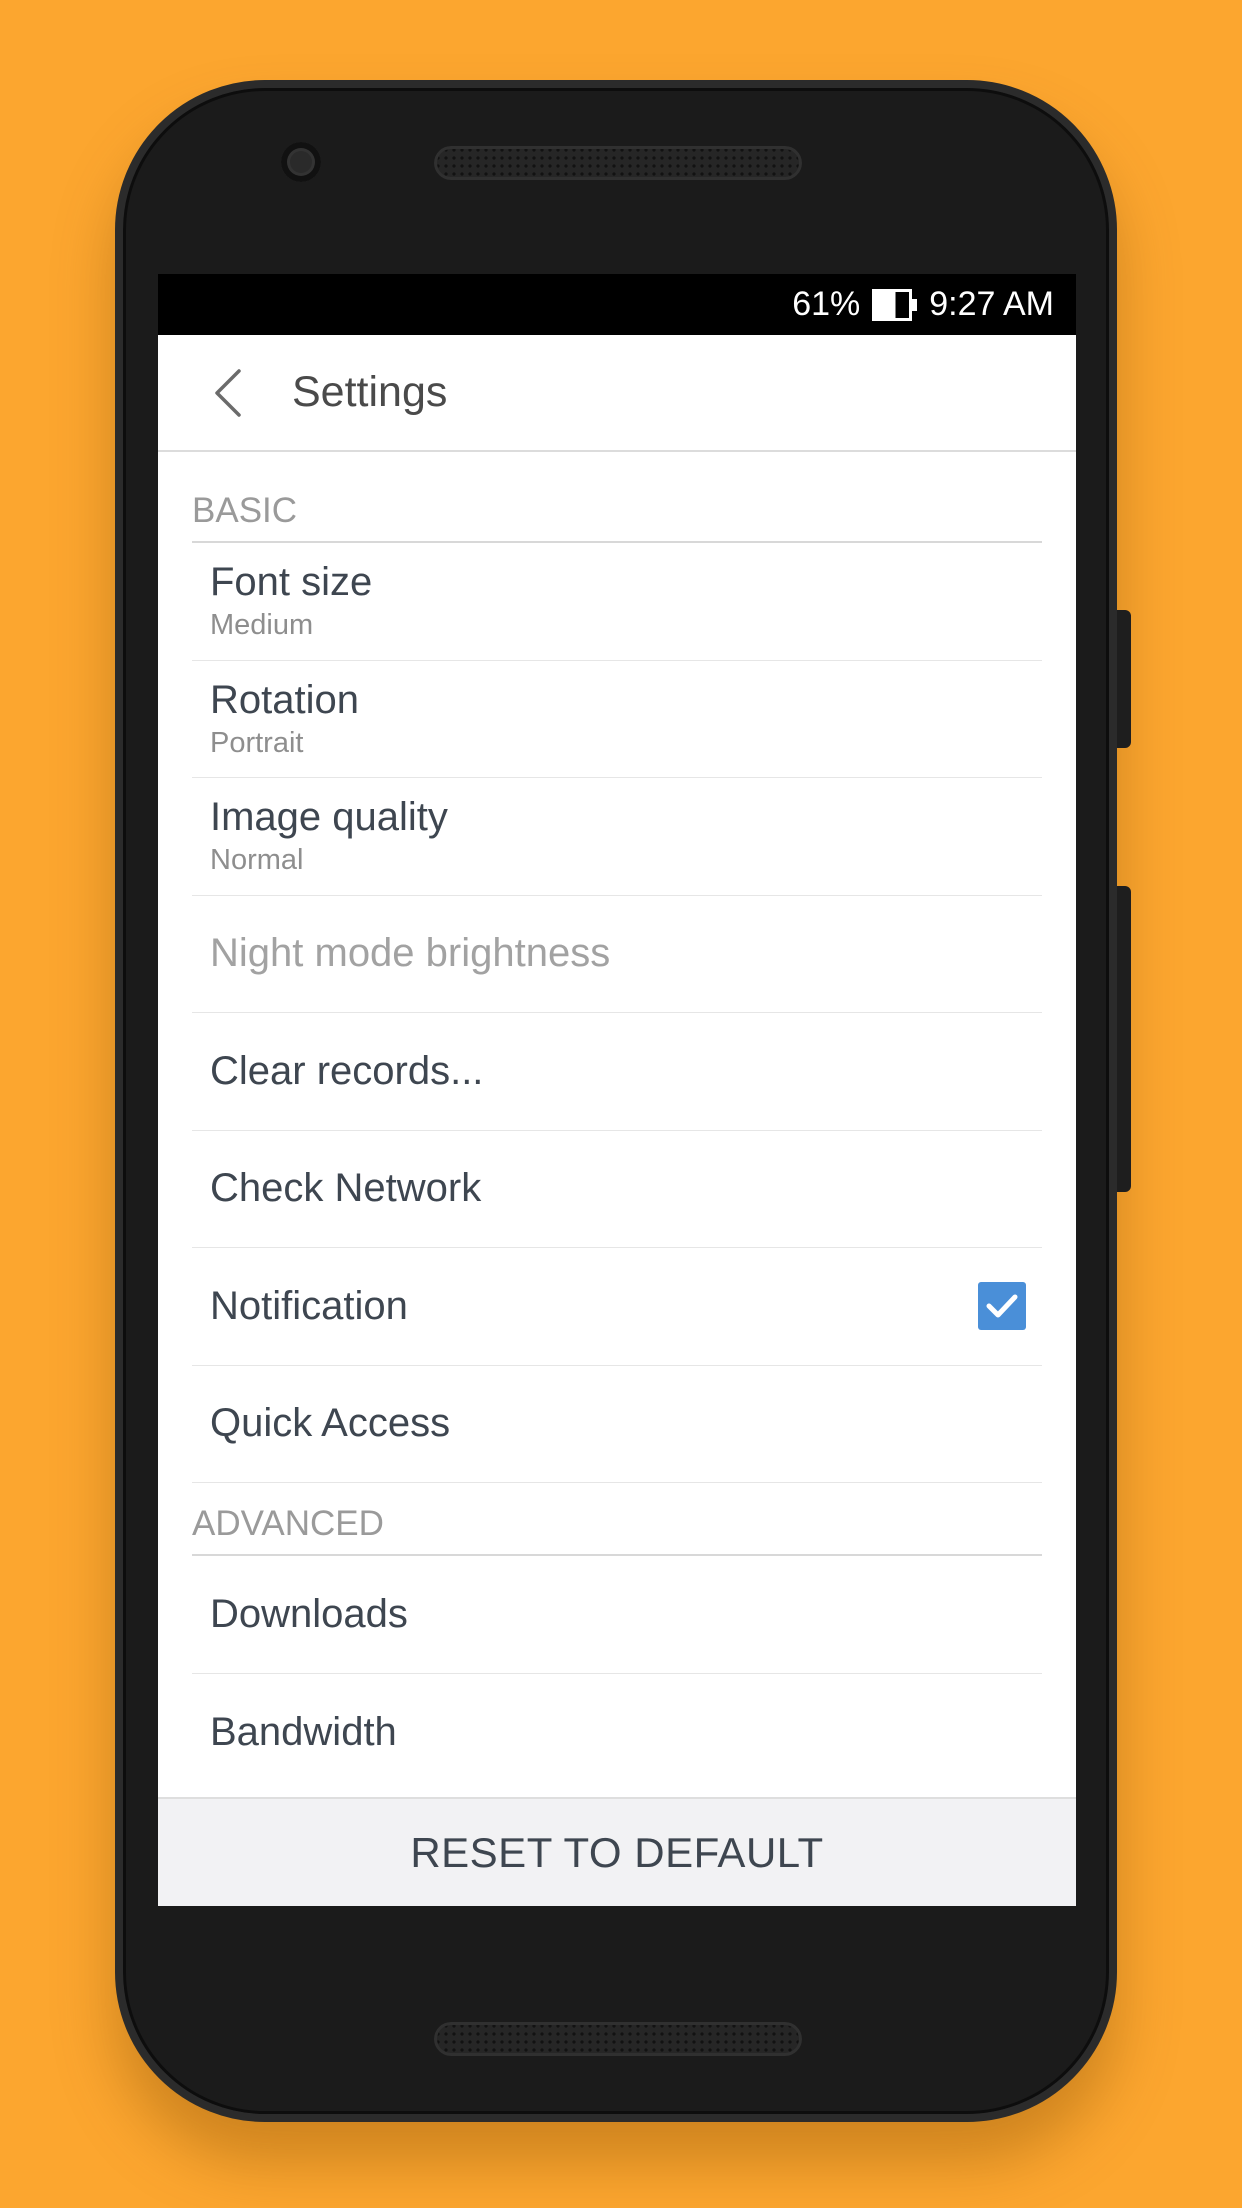 The width and height of the screenshot is (1242, 2208). What do you see at coordinates (617, 1851) in the screenshot?
I see `reset-to-default-button: RESET TO DEFAULT` at bounding box center [617, 1851].